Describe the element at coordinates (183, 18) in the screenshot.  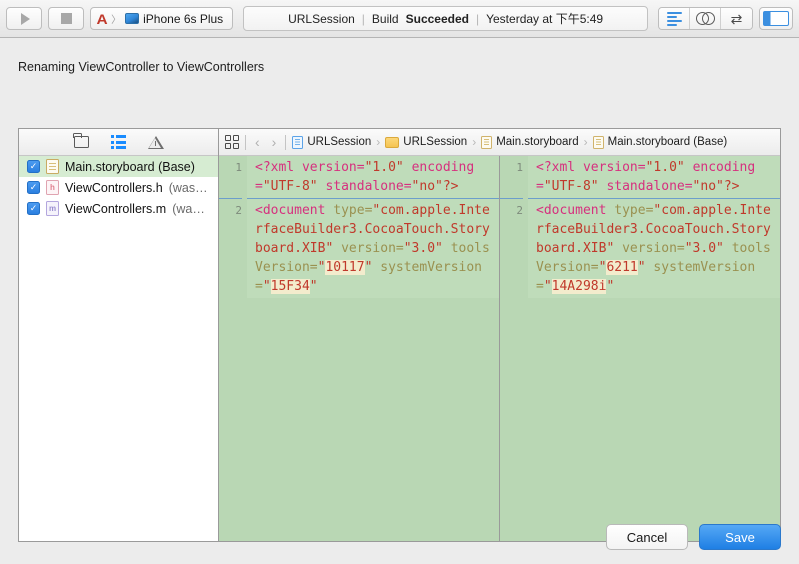
I see `scheme-device-label: iPhone 6s Plus` at that location.